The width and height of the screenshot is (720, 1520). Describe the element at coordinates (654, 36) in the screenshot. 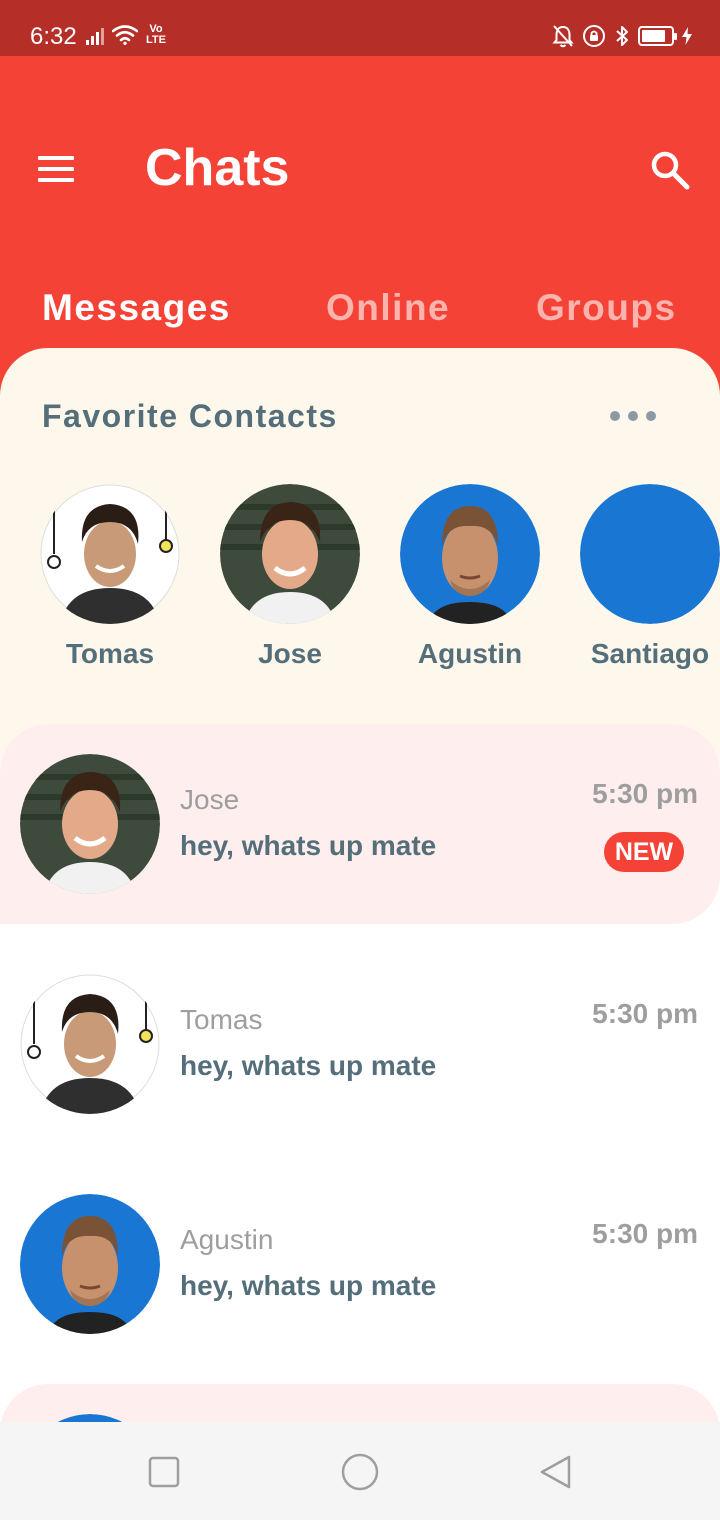

I see `battery-fill` at that location.